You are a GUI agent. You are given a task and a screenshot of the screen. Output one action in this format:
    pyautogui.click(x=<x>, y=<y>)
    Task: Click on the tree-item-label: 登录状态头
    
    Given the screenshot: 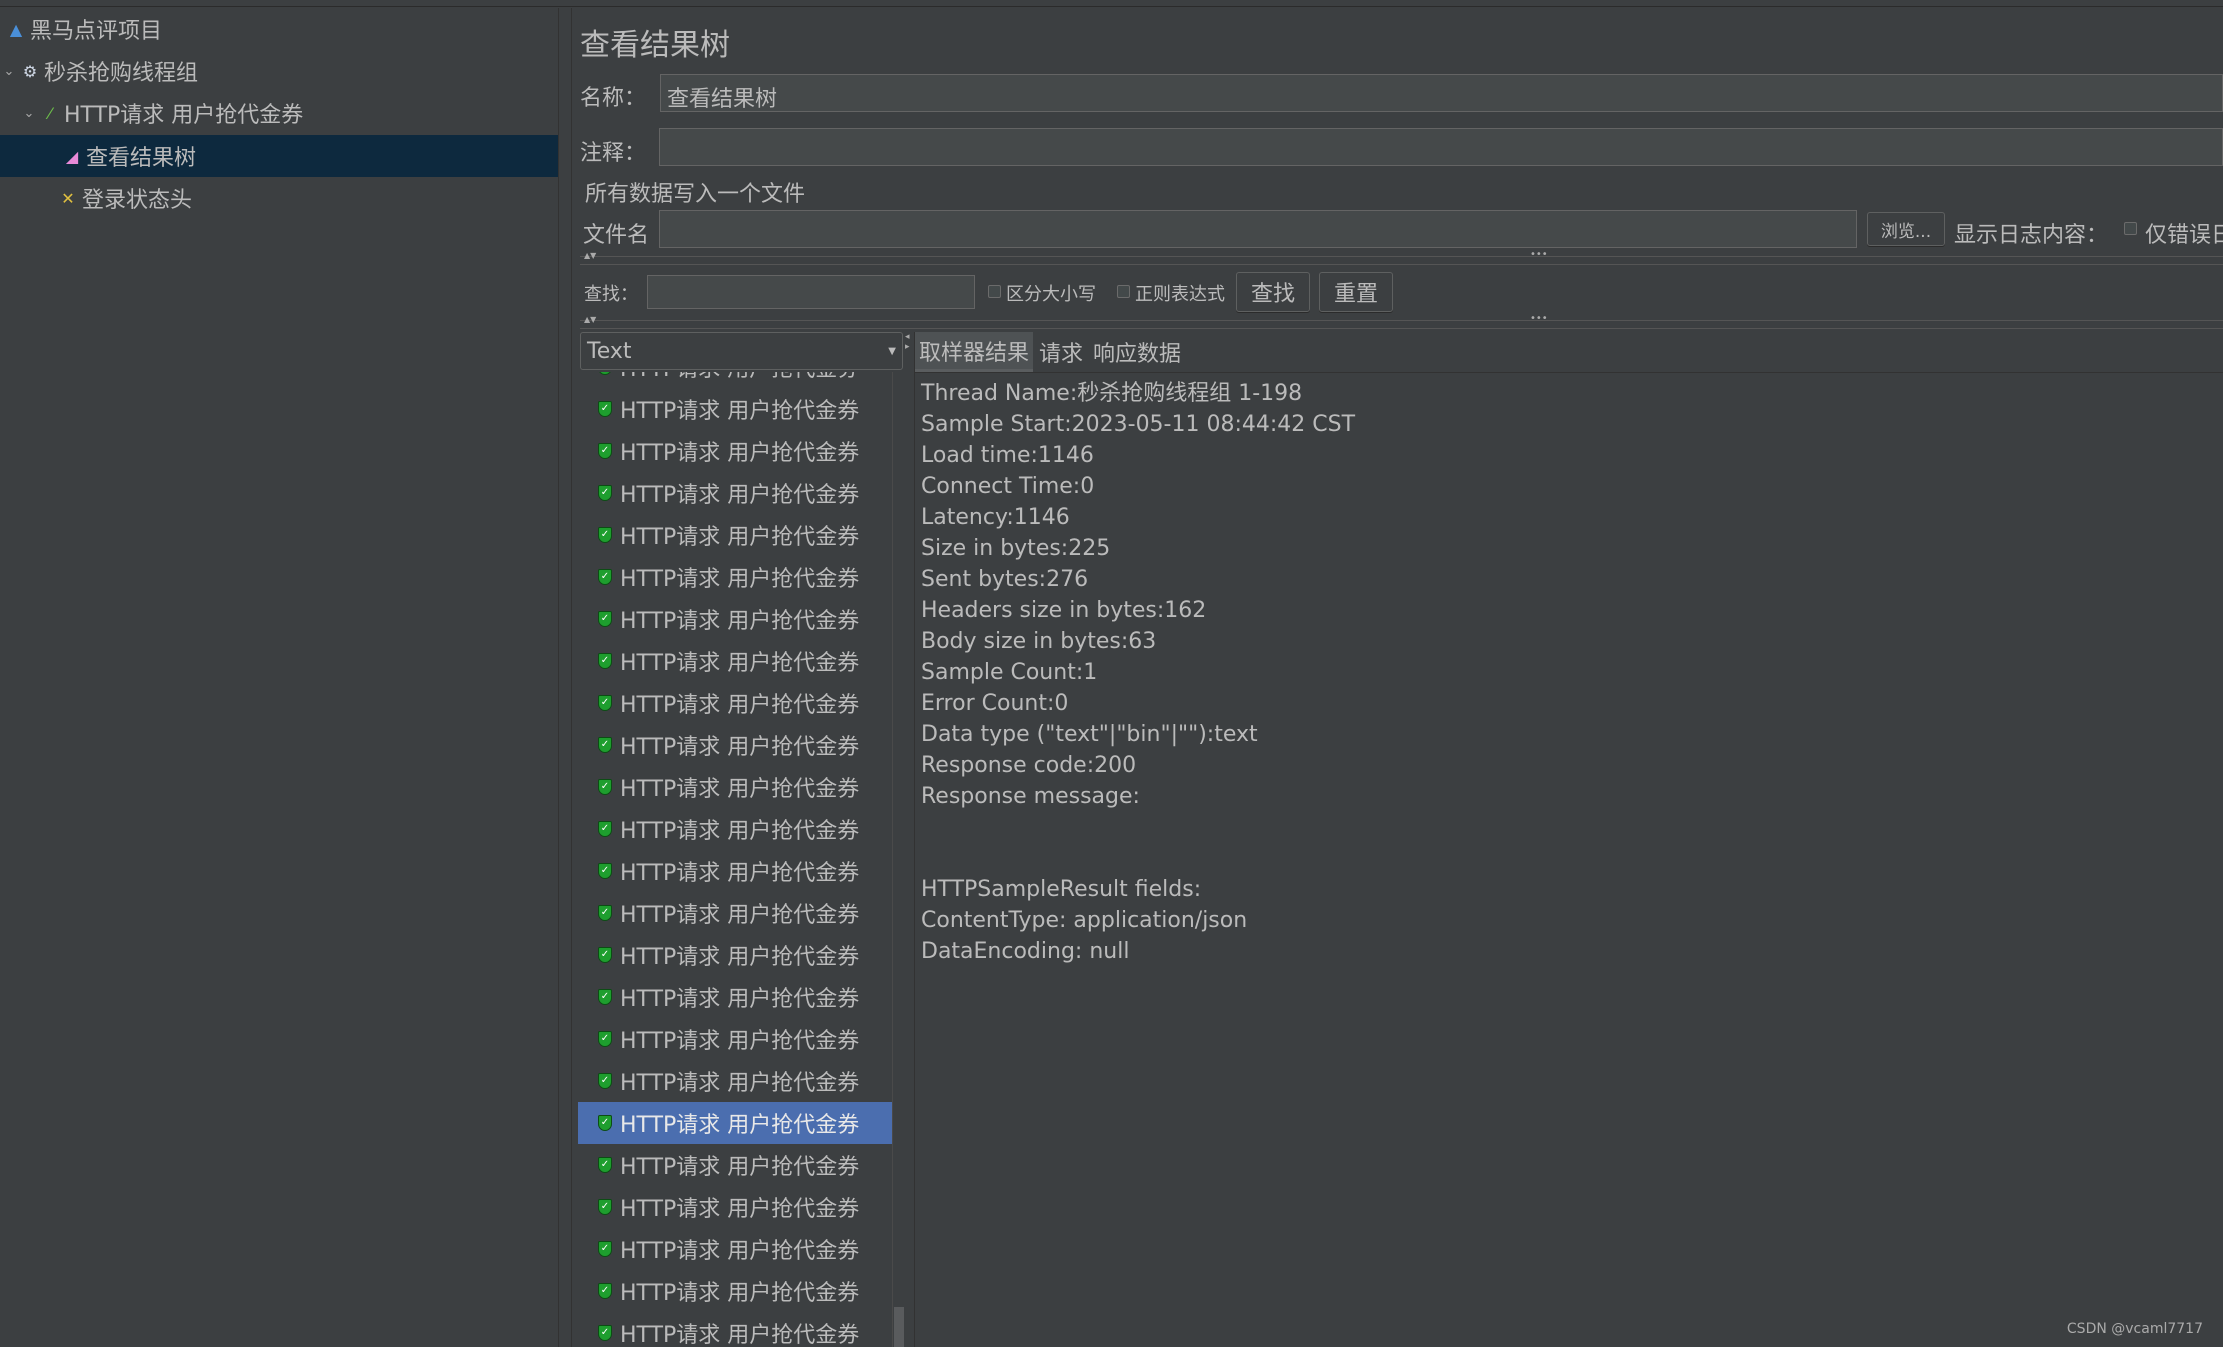 What is the action you would take?
    pyautogui.click(x=137, y=200)
    